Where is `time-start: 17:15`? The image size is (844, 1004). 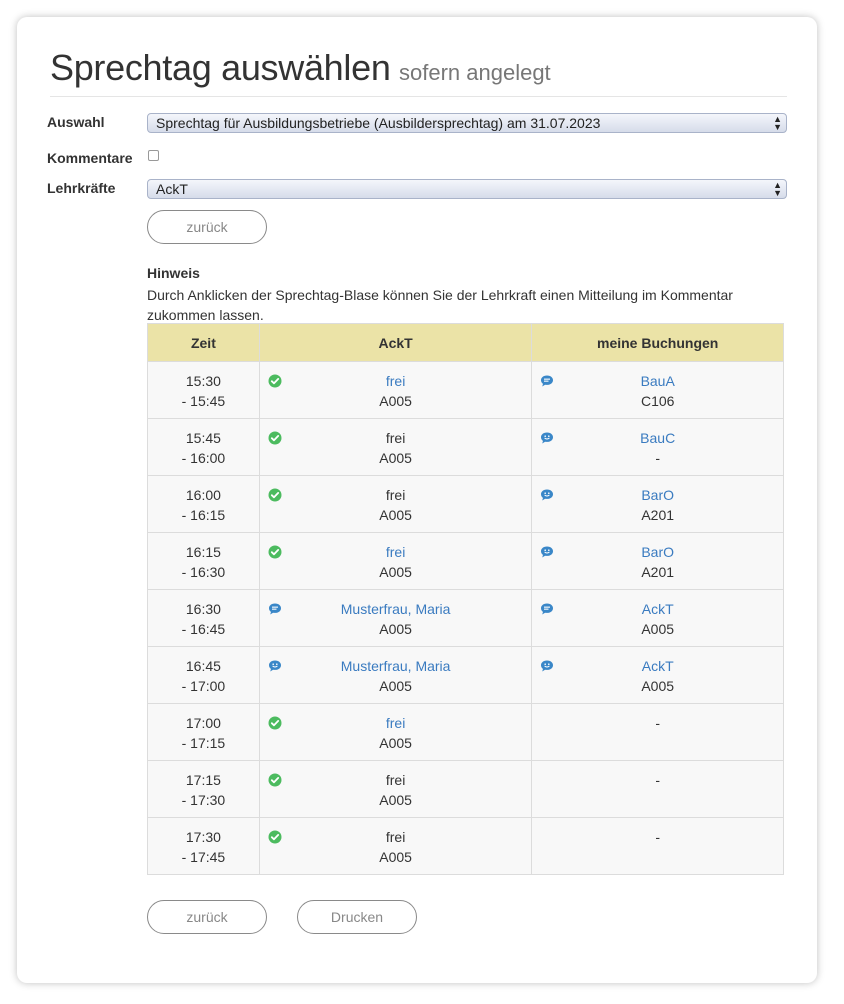 time-start: 17:15 is located at coordinates (203, 780).